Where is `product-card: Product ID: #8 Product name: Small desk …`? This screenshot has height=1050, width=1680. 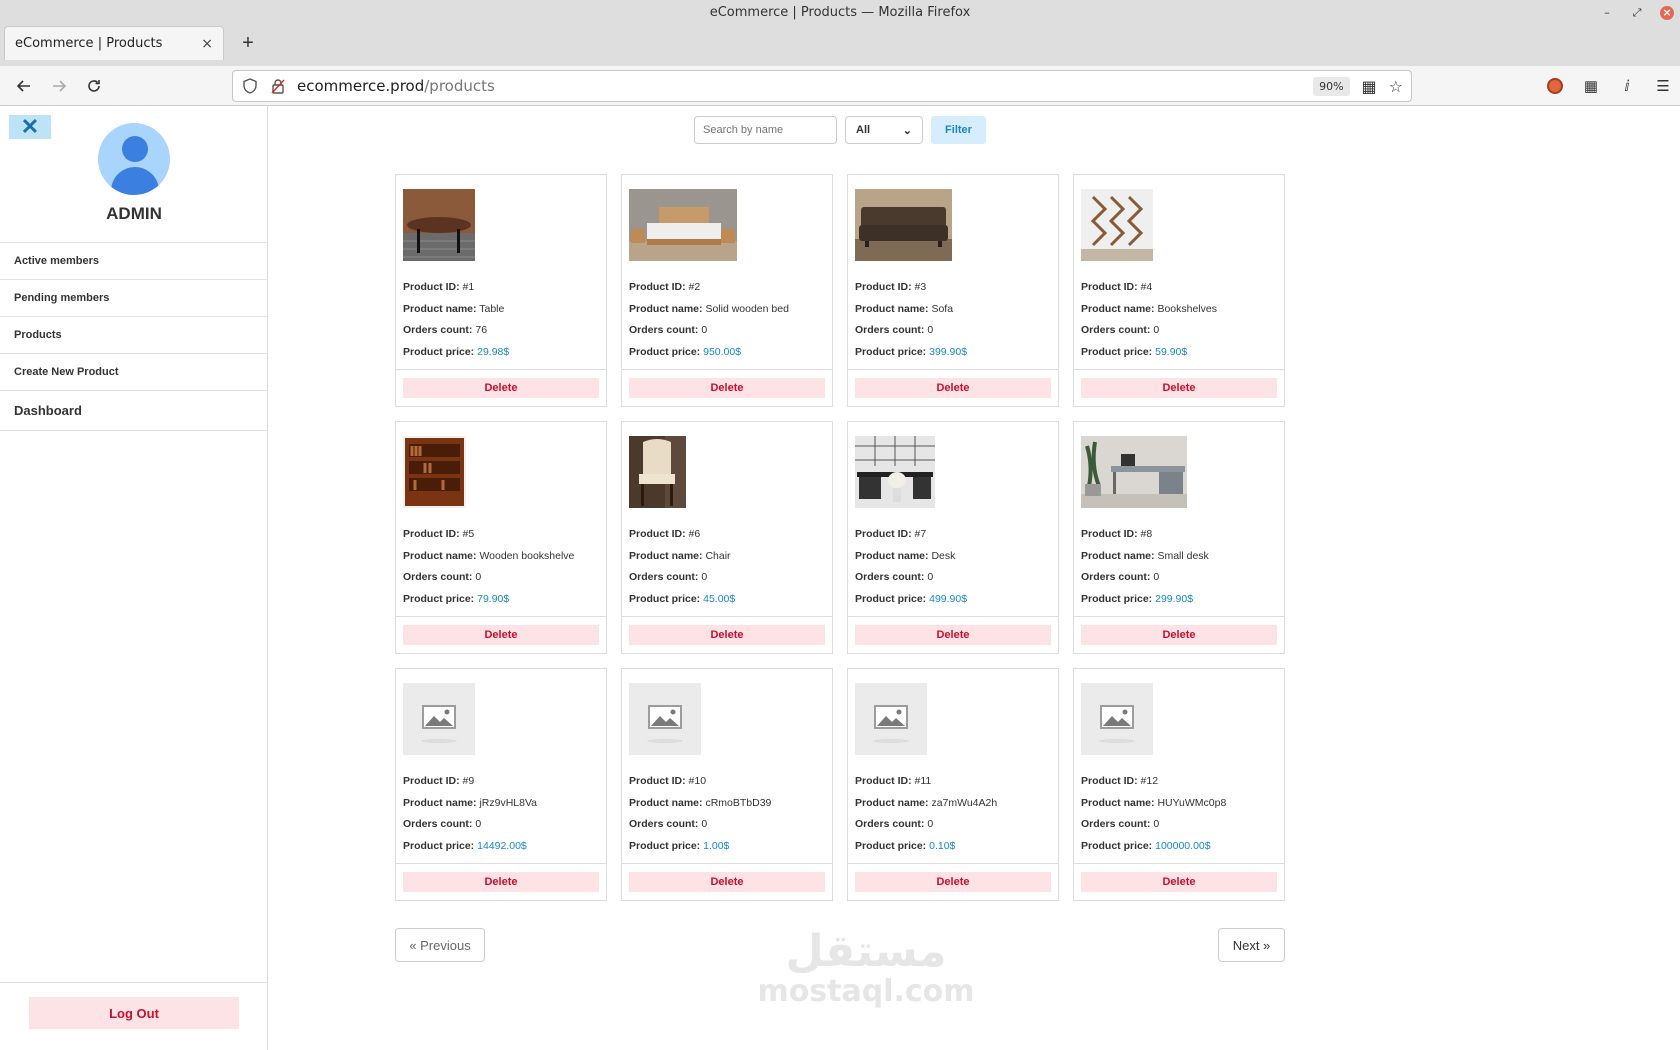
product-card: Product ID: #8 Product name: Small desk … is located at coordinates (1179, 537).